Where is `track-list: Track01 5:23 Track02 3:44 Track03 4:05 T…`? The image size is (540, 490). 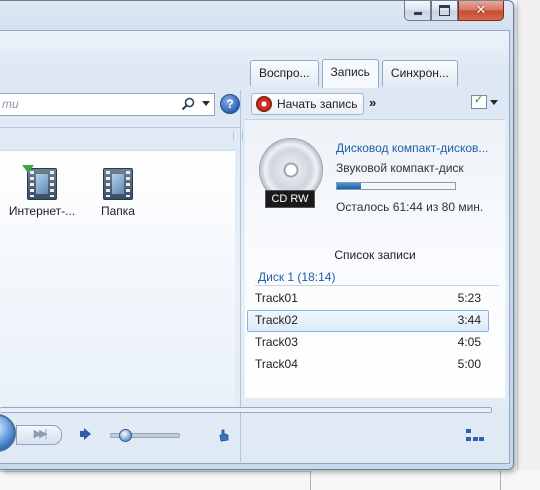 track-list: Track01 5:23 Track02 3:44 Track03 4:05 T… is located at coordinates (368, 332).